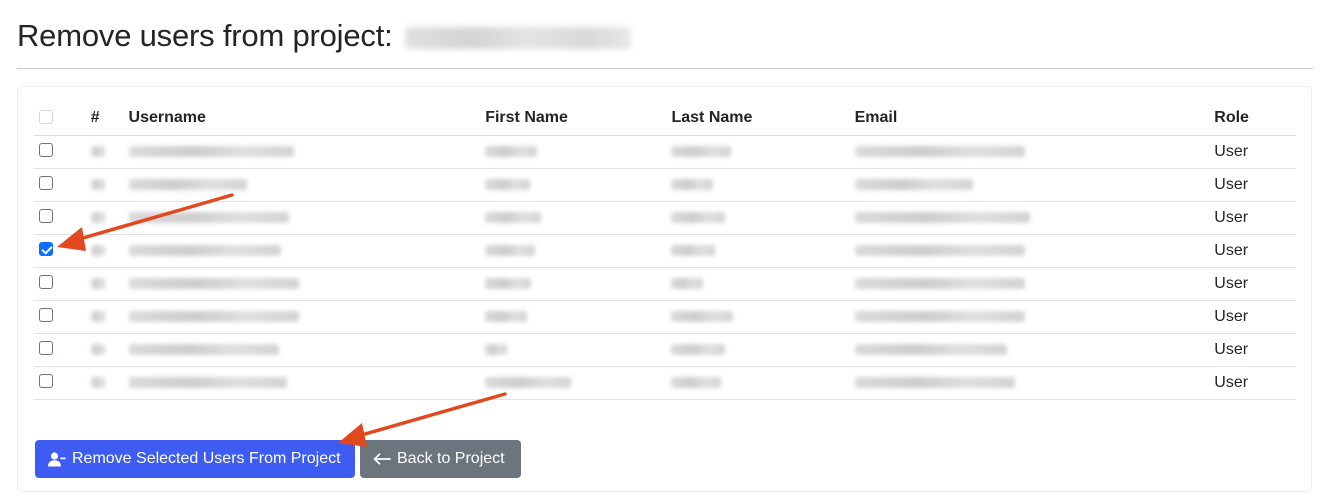  What do you see at coordinates (451, 458) in the screenshot?
I see `back-to-project-label: Back to Project` at bounding box center [451, 458].